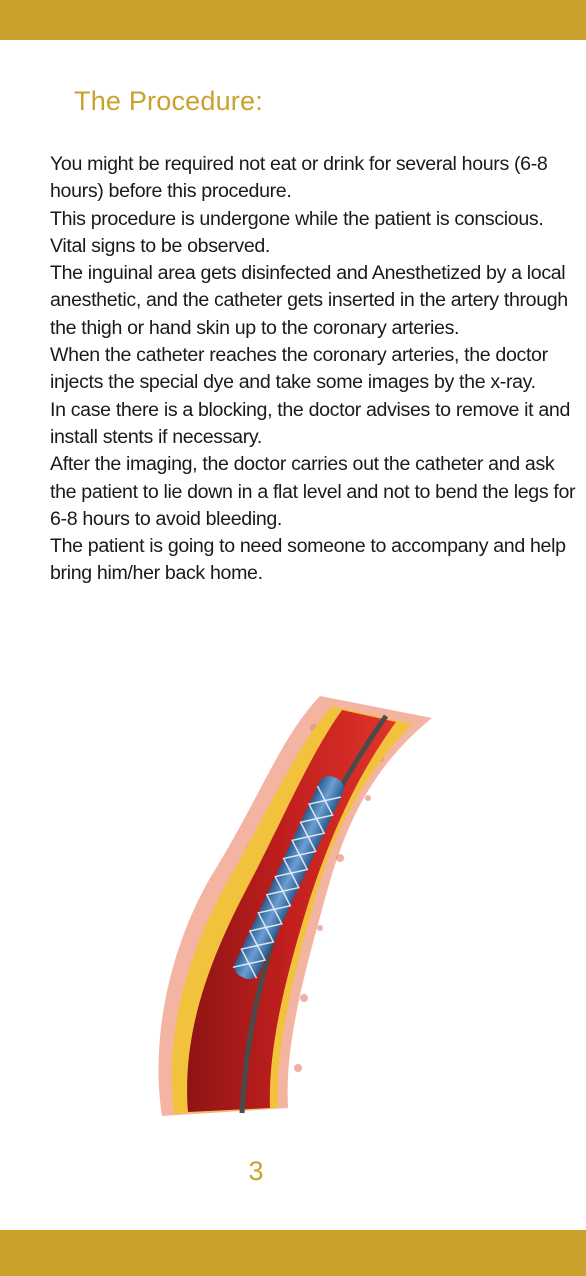  What do you see at coordinates (293, 20) in the screenshot?
I see `top-header-band` at bounding box center [293, 20].